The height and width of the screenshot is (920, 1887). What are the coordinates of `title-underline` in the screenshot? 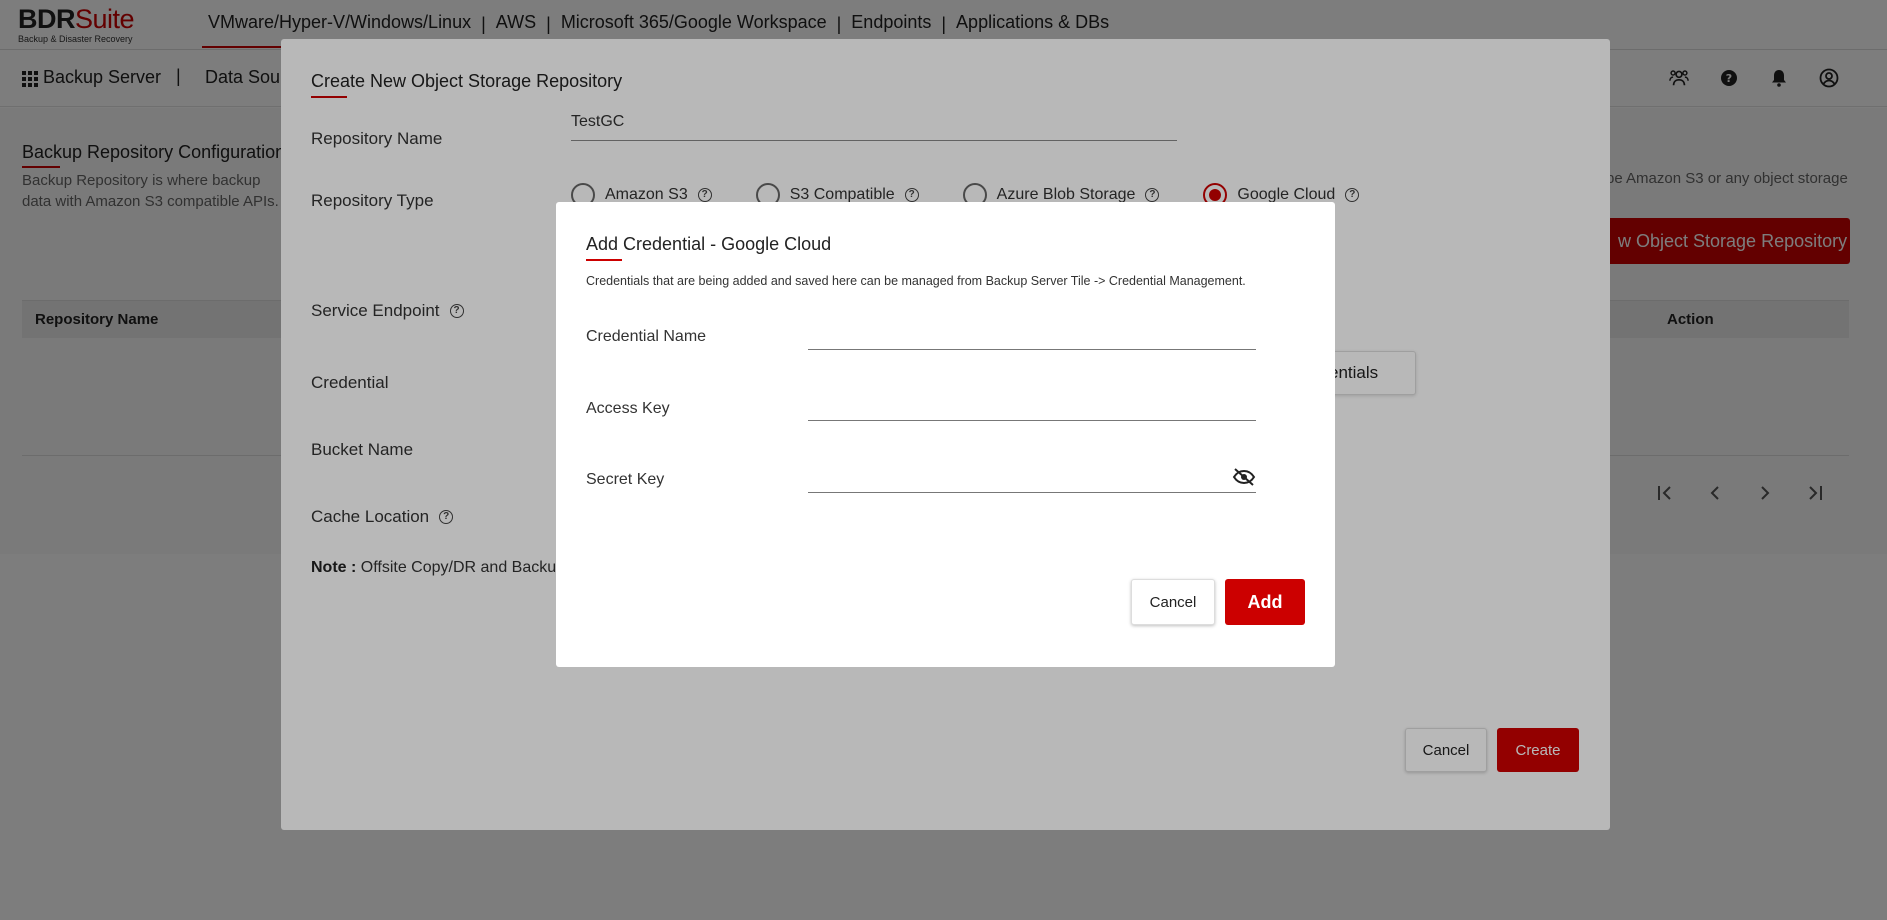 It's located at (604, 260).